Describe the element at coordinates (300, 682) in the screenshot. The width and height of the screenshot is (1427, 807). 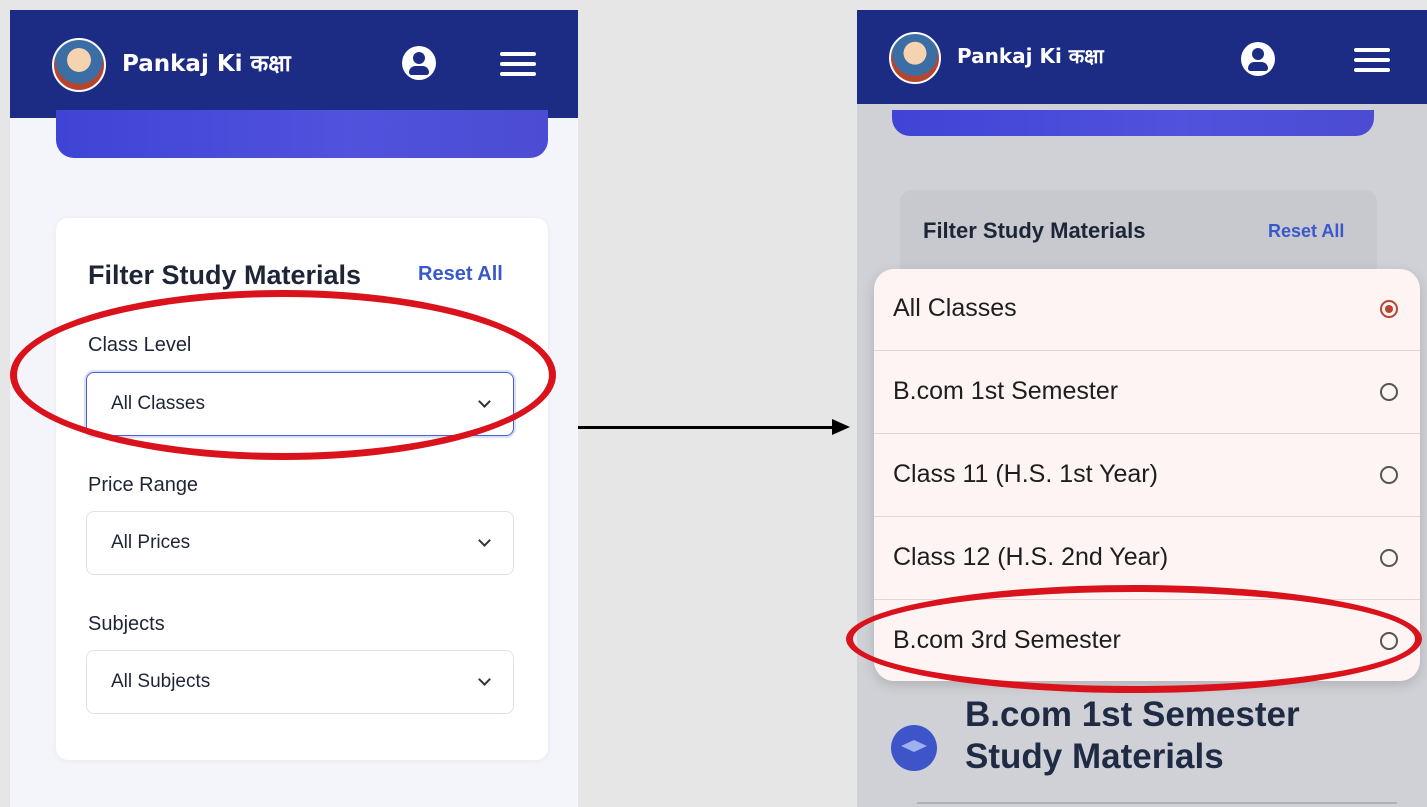
I see `subjects-select: All Subjects` at that location.